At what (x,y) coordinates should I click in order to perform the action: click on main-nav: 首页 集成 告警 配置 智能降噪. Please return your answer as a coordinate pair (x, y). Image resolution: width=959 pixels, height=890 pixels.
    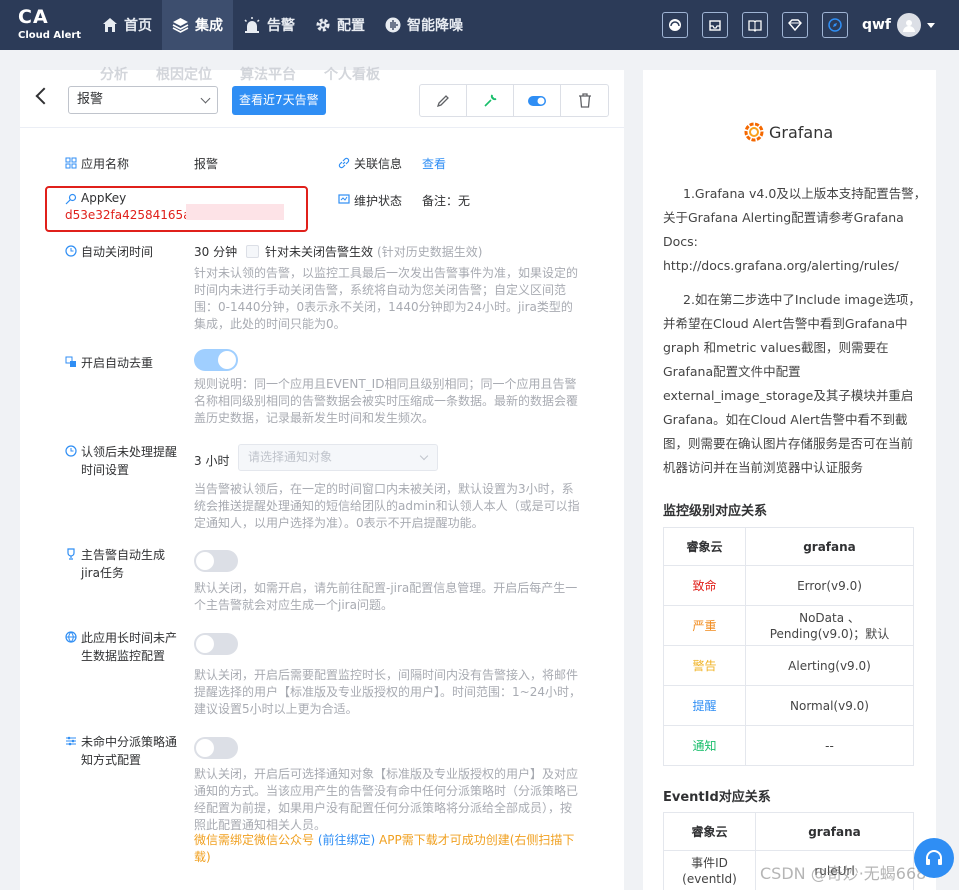
    Looking at the image, I should click on (282, 25).